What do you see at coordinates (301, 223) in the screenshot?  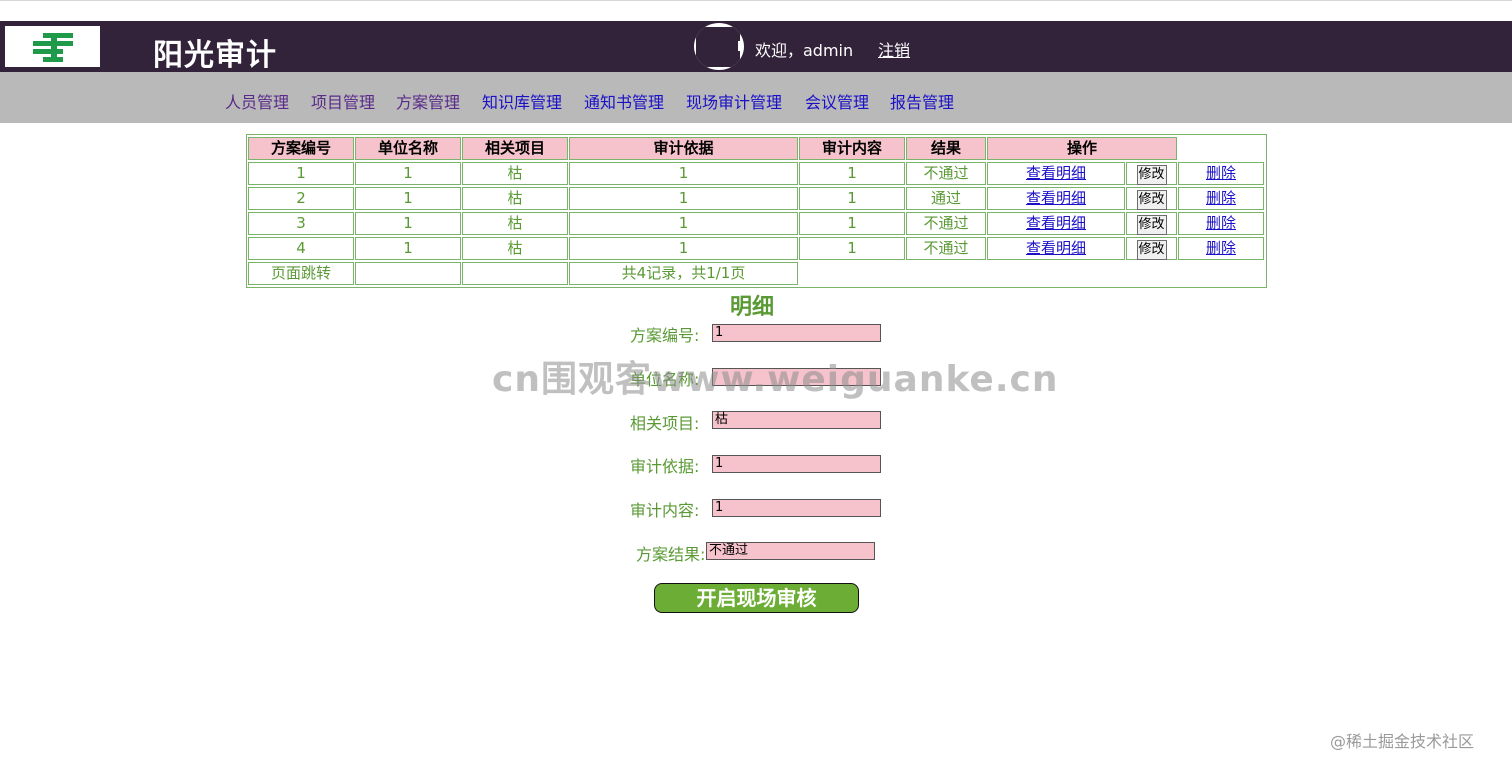 I see `cell-id: 3` at bounding box center [301, 223].